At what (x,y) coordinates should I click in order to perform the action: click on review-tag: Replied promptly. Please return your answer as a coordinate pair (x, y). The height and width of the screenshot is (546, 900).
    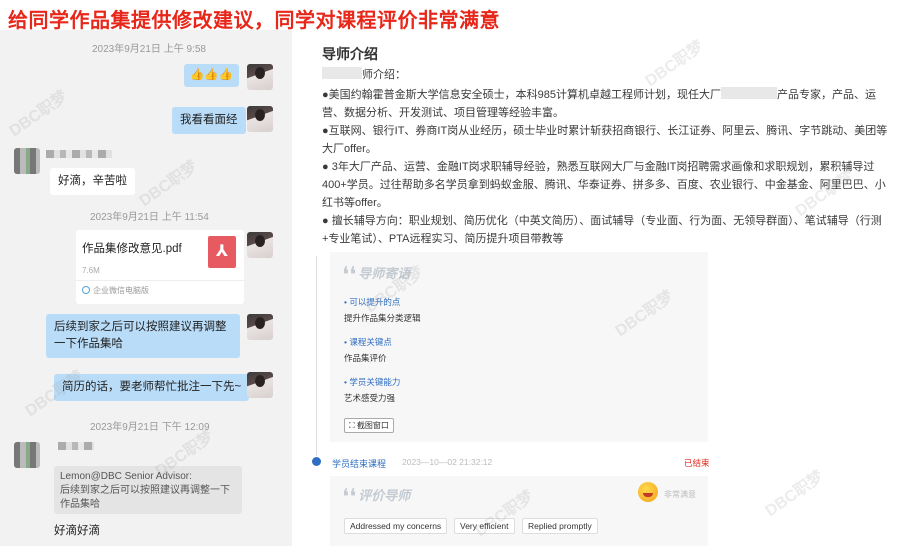
    Looking at the image, I should click on (560, 526).